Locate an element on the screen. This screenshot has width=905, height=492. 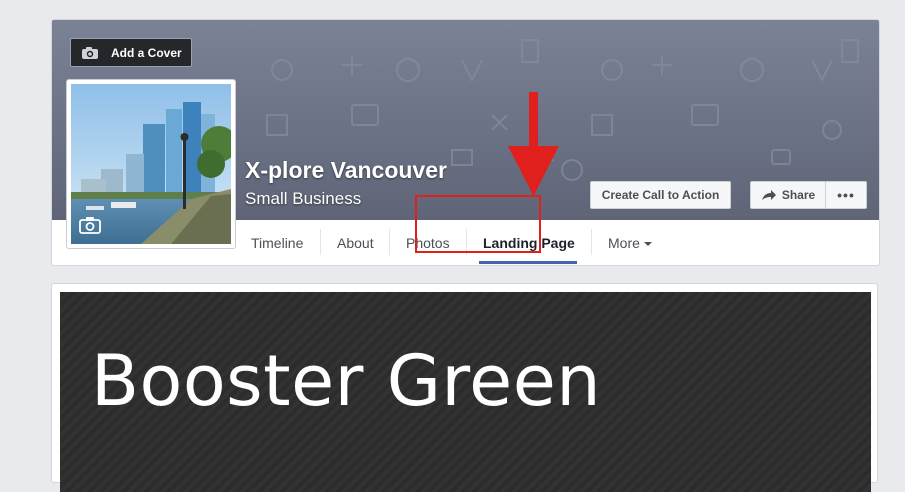
share-label: Share is located at coordinates (798, 195).